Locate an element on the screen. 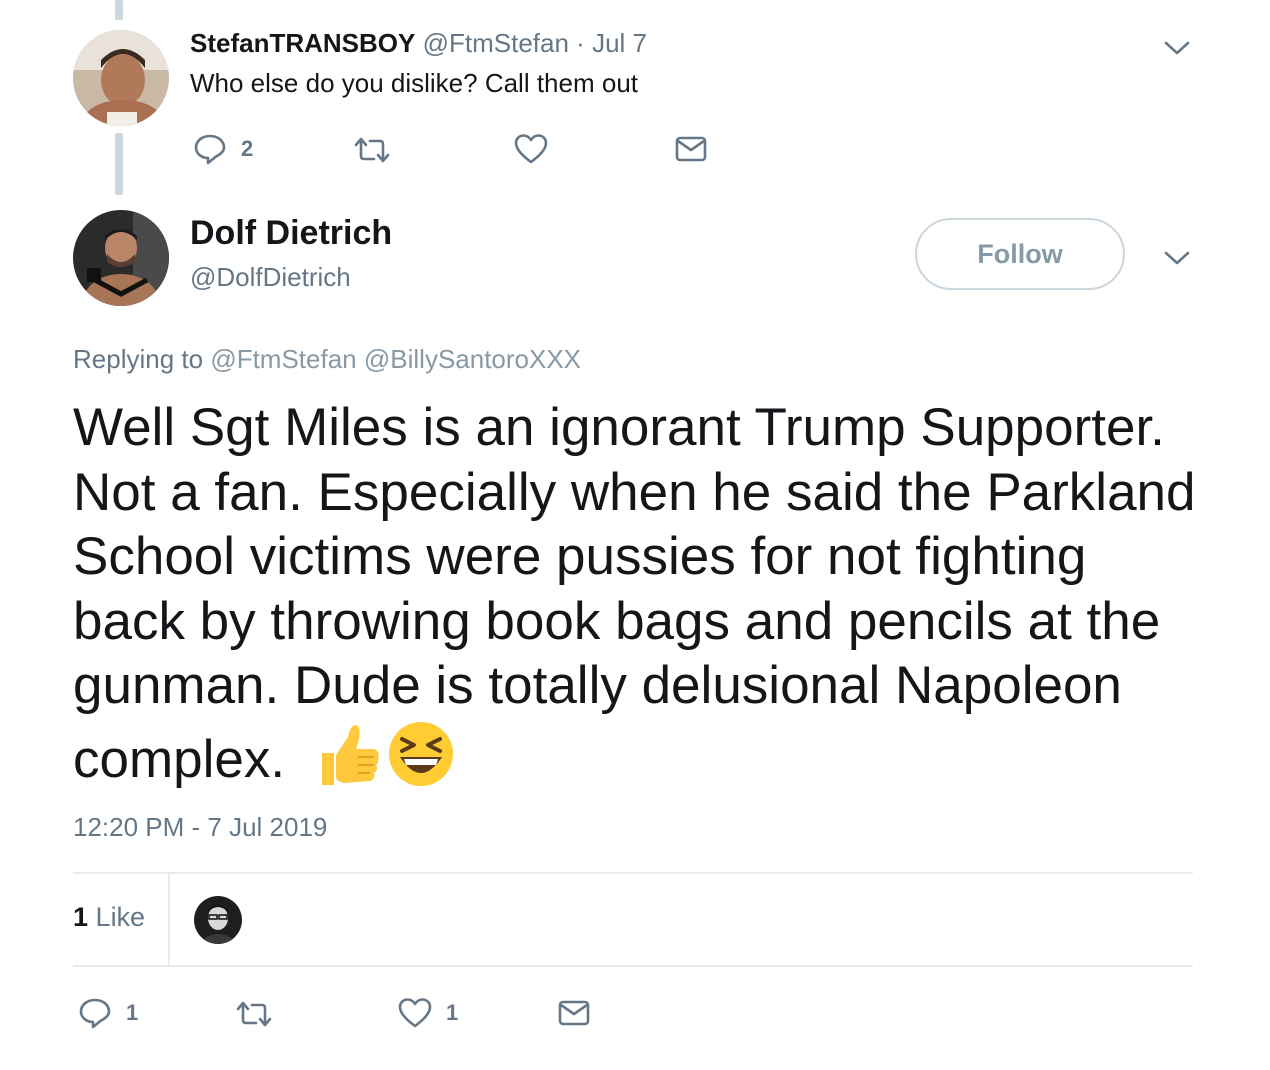  reply-button: 1 is located at coordinates (108, 1013).